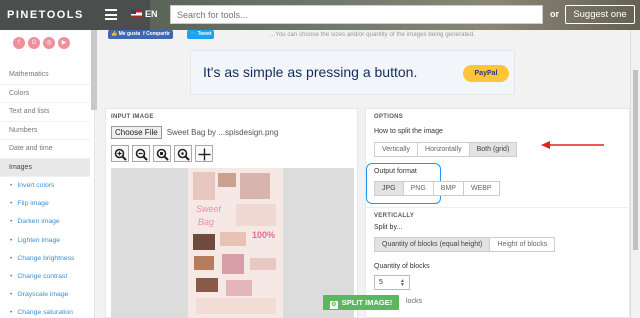 Image resolution: width=640 pixels, height=318 pixels. I want to click on sidebar-subitem-flip-image: Flip image, so click(45, 204).